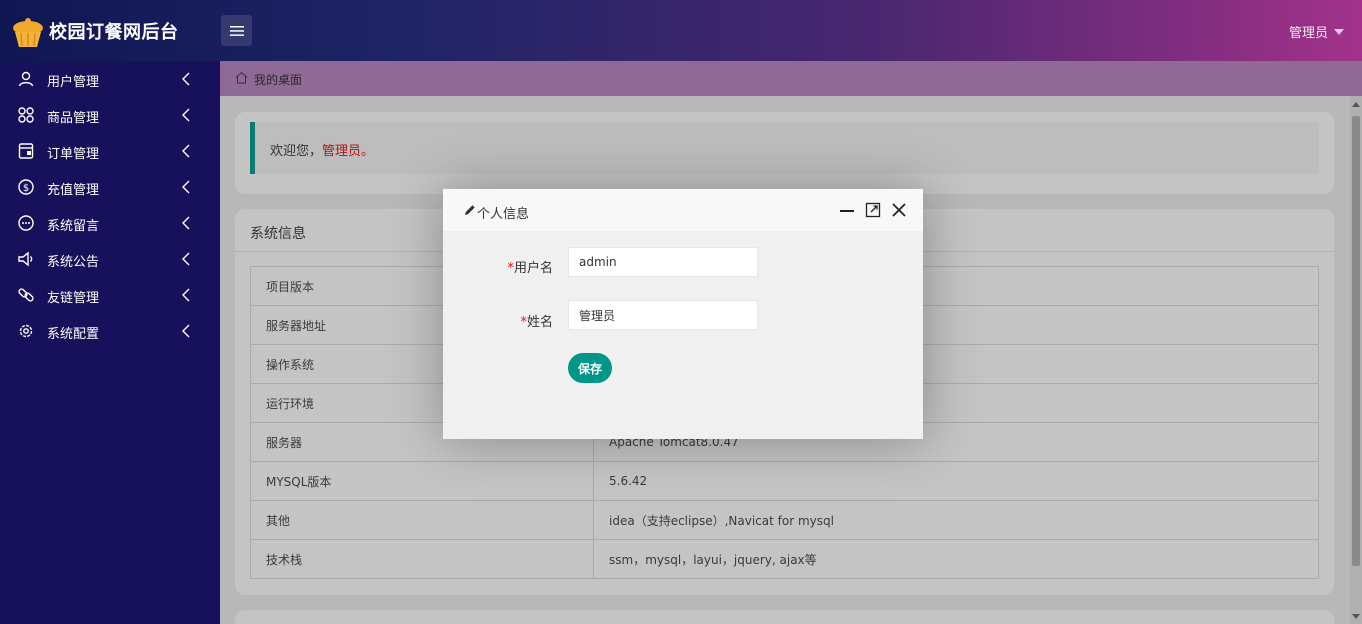  Describe the element at coordinates (26, 295) in the screenshot. I see `link-icon` at that location.